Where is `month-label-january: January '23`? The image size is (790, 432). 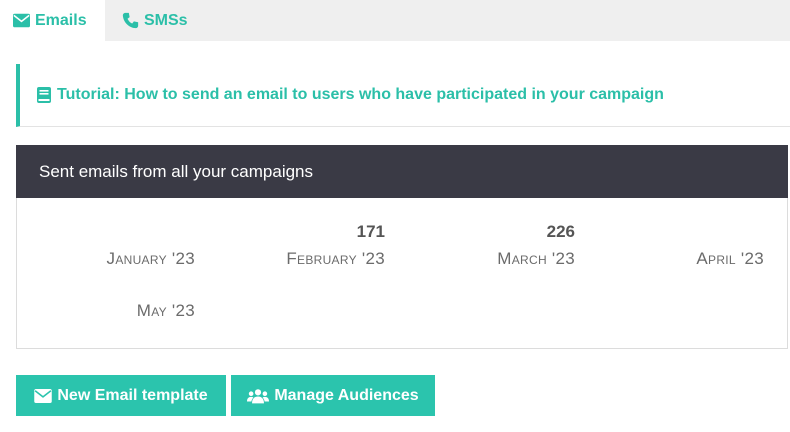
month-label-january: January '23 is located at coordinates (150, 258).